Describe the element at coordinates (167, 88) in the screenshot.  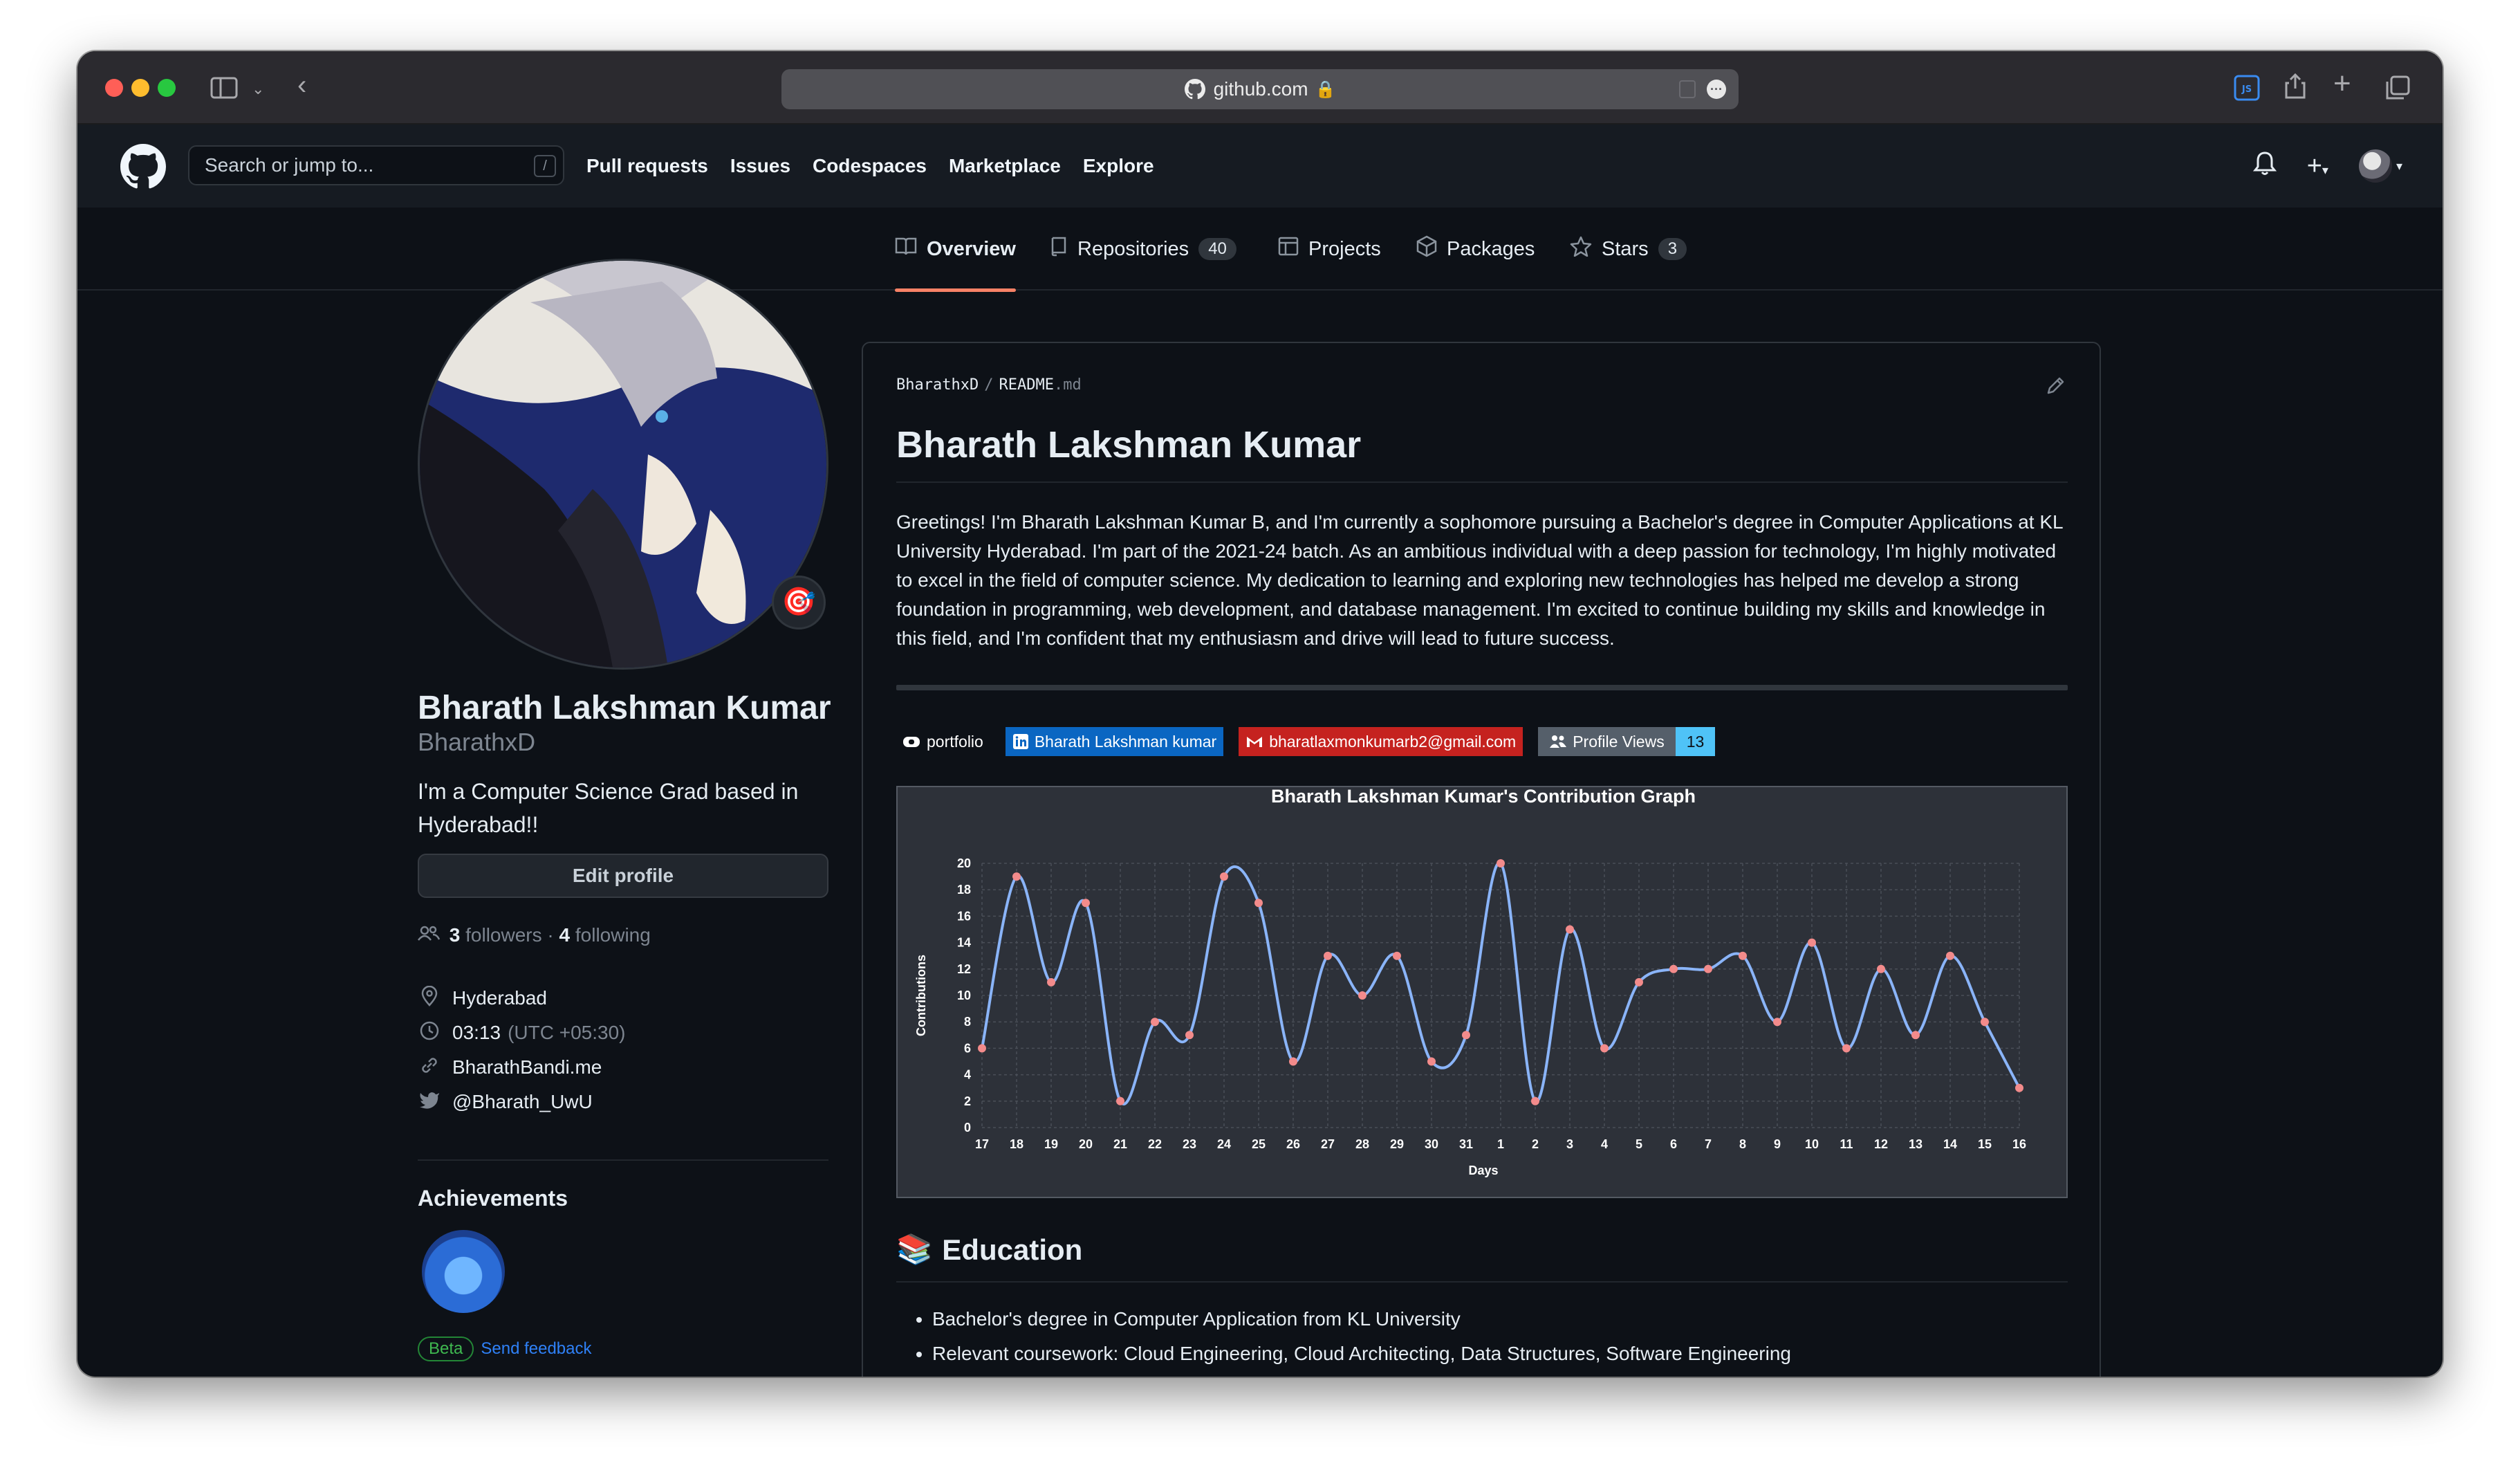
I see `zoom-window-button` at that location.